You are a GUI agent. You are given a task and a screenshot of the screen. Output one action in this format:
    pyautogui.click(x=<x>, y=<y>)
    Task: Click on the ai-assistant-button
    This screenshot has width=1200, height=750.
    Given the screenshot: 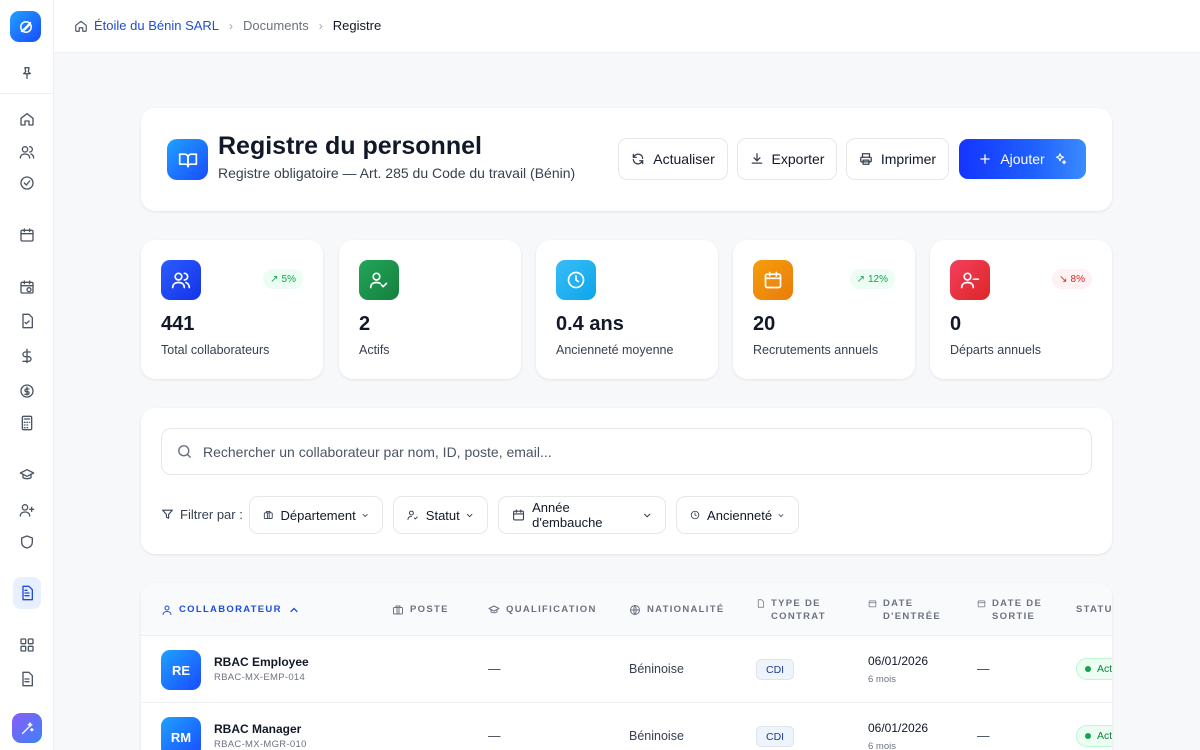 What is the action you would take?
    pyautogui.click(x=27, y=728)
    